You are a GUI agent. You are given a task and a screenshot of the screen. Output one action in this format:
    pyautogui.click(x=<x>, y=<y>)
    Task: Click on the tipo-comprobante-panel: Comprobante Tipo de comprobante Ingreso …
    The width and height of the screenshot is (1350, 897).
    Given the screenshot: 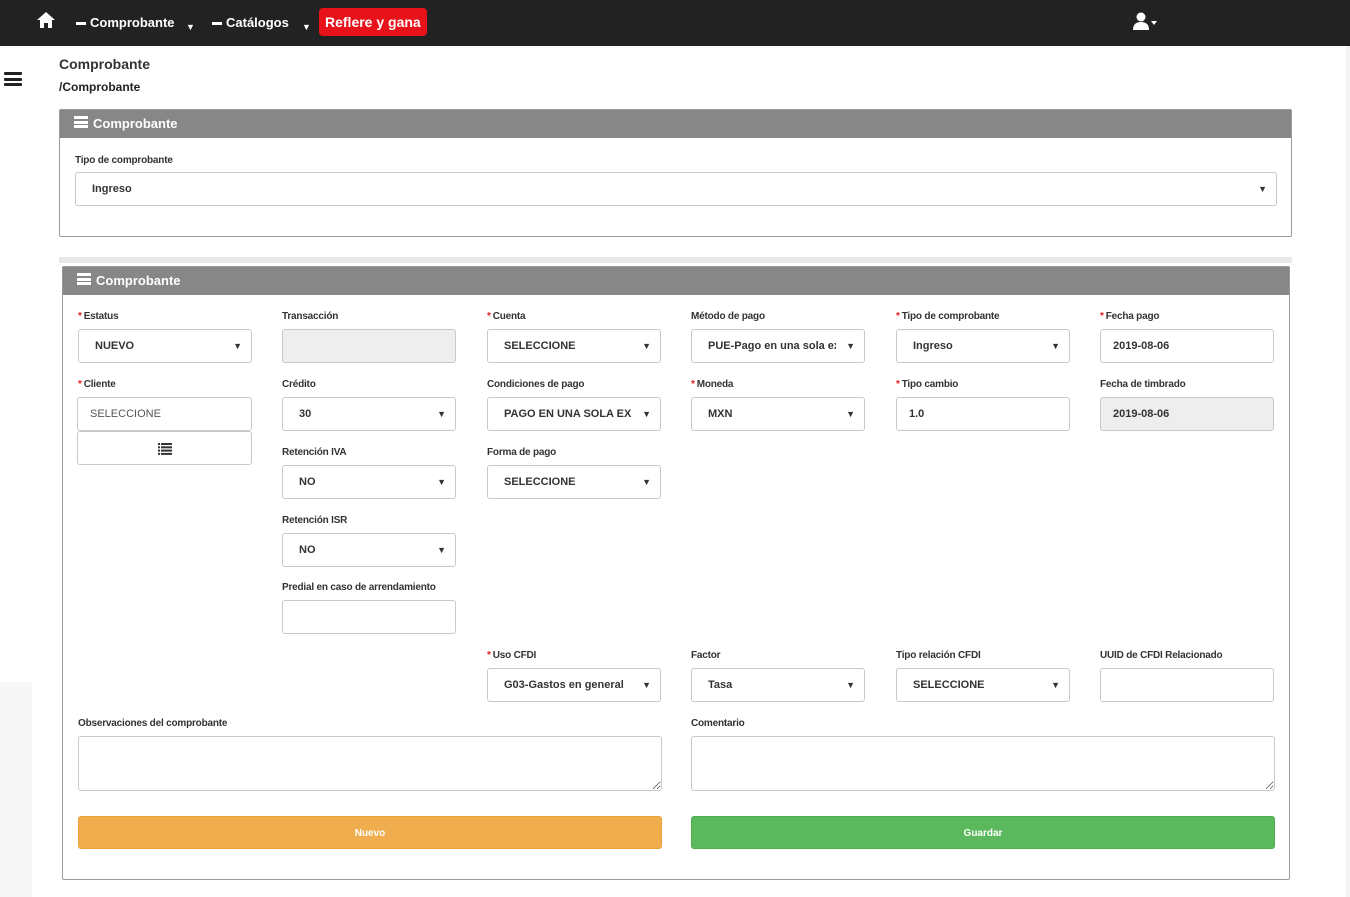 What is the action you would take?
    pyautogui.click(x=675, y=173)
    